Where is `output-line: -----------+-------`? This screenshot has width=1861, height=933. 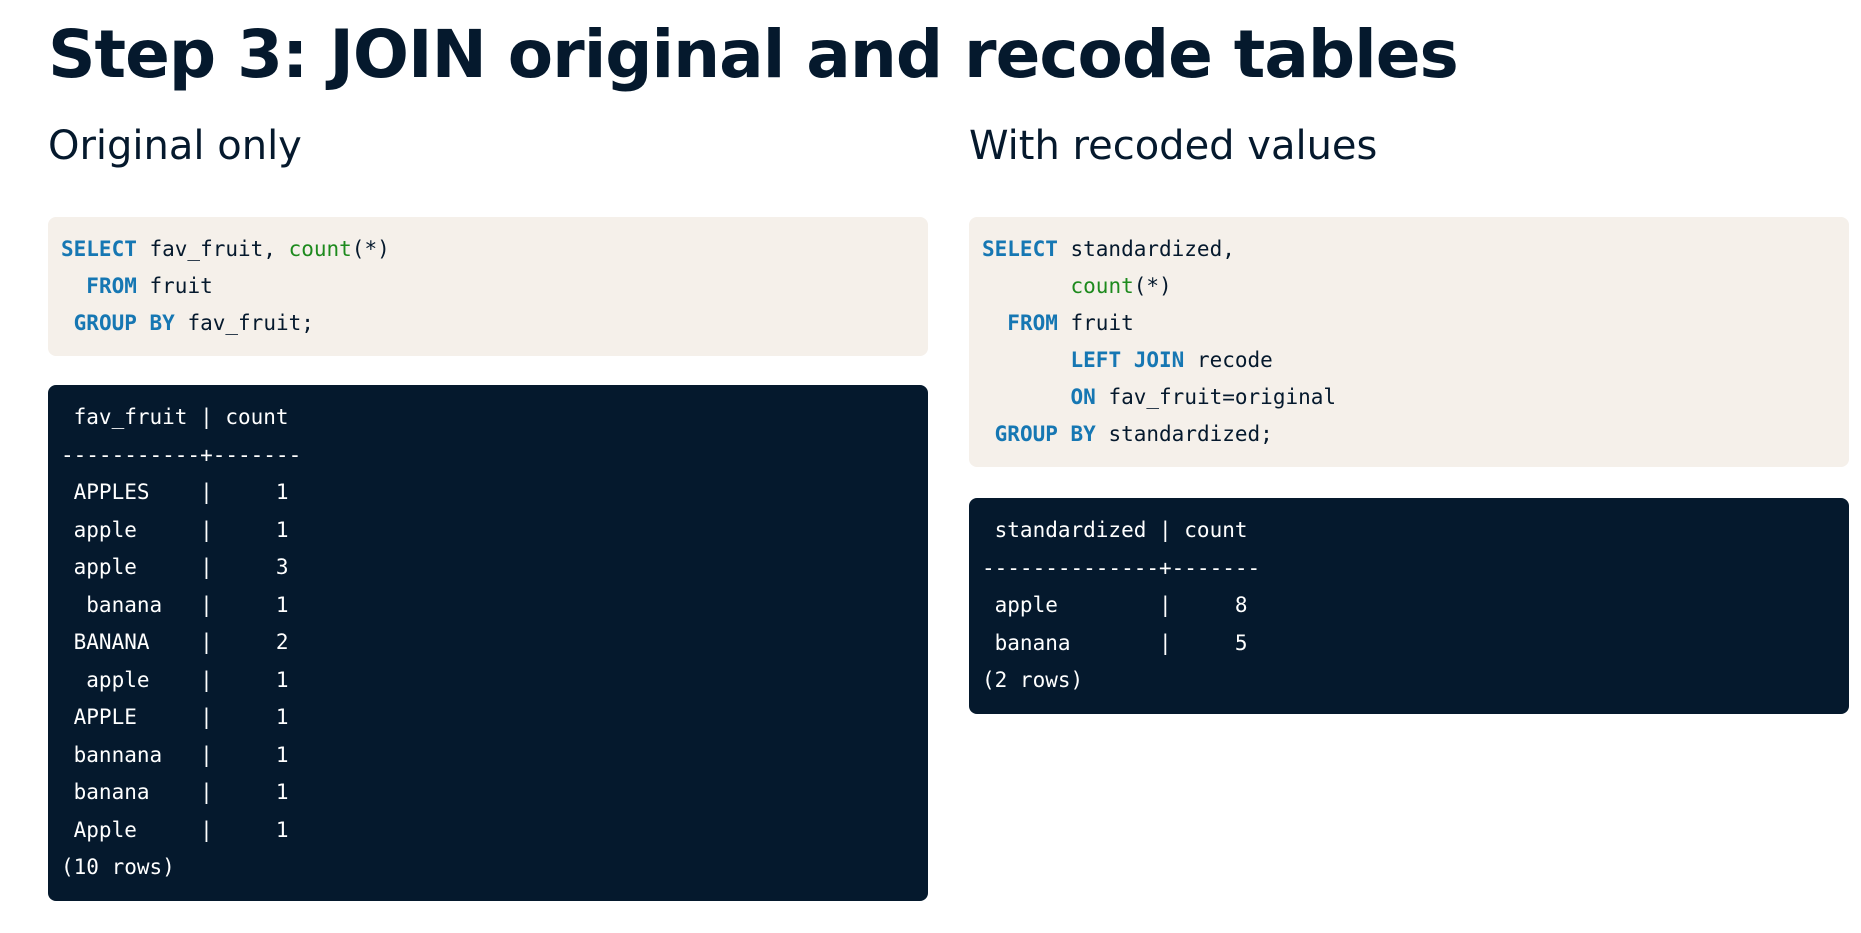
output-line: -----------+------- is located at coordinates (181, 454).